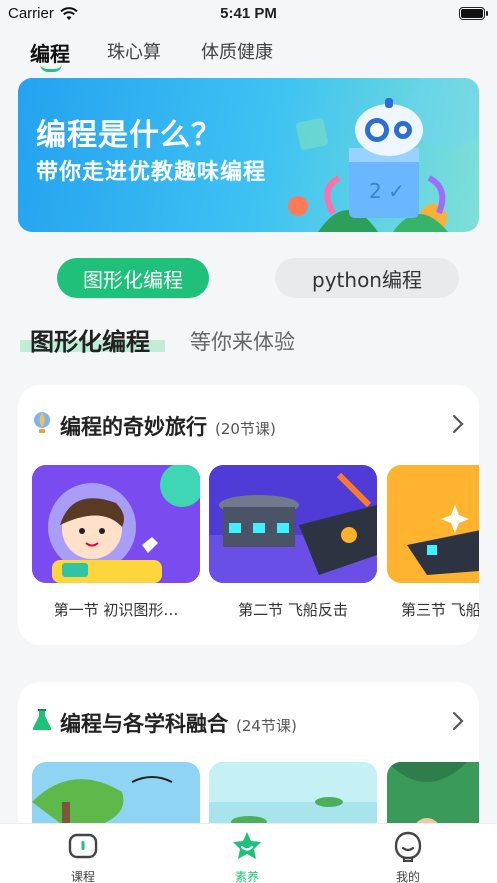 The height and width of the screenshot is (883, 497). Describe the element at coordinates (367, 278) in the screenshot. I see `segment-python-coding: python编程` at that location.